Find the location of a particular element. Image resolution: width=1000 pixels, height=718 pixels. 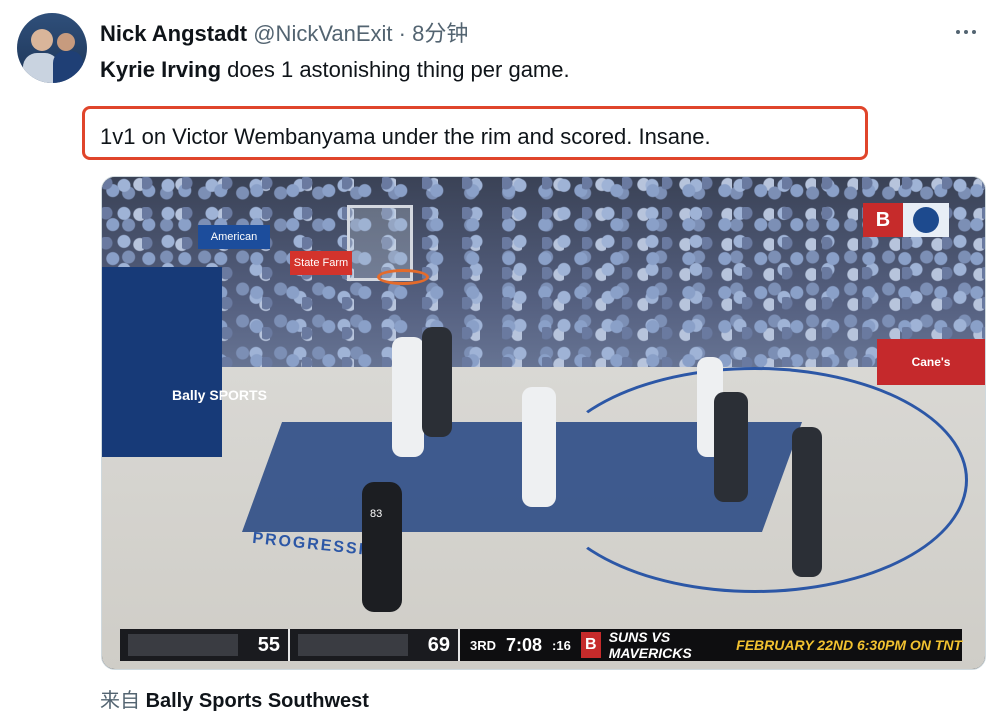

timestamp: 8分钟 is located at coordinates (440, 33).